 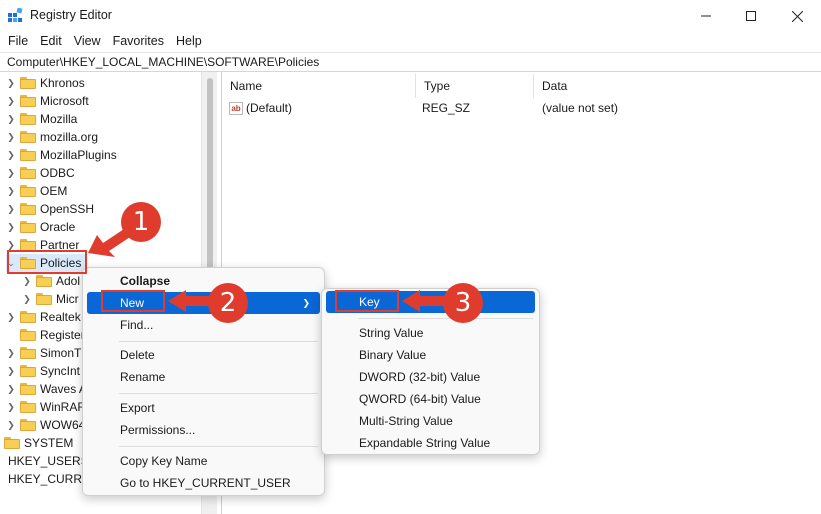 What do you see at coordinates (69, 137) in the screenshot?
I see `tree-item-label: mozilla.org` at bounding box center [69, 137].